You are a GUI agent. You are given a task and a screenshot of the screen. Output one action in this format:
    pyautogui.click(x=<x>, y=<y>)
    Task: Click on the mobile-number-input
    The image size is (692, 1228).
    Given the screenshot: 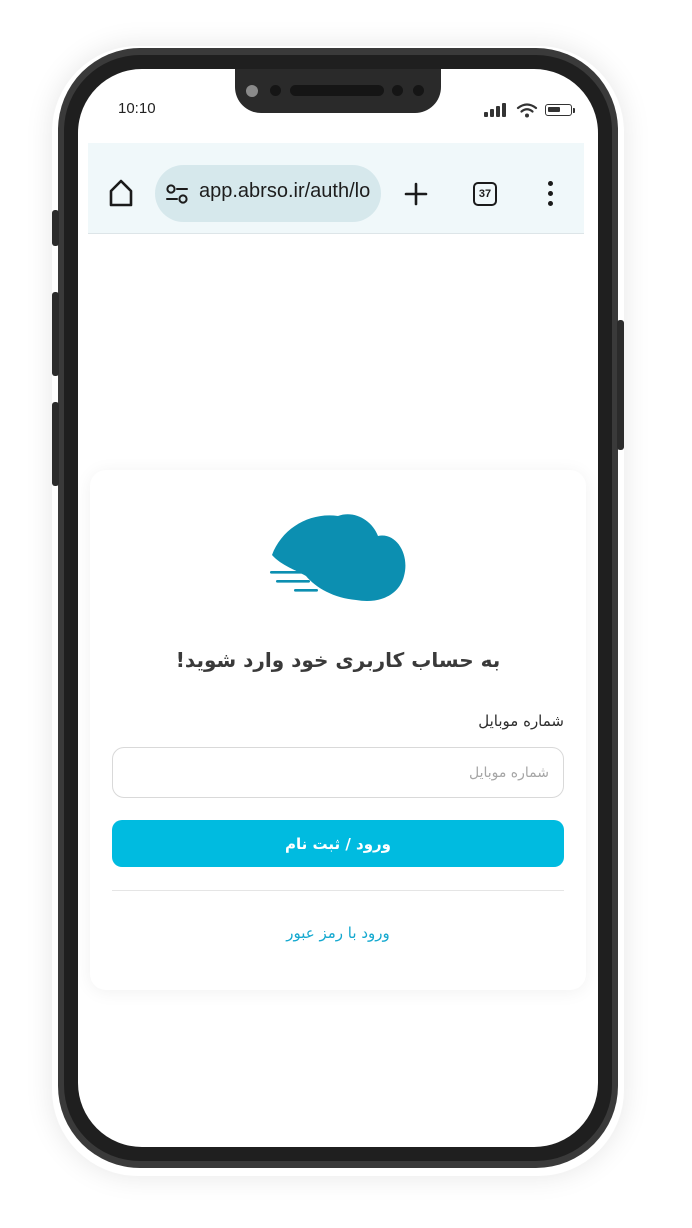 What is the action you would take?
    pyautogui.click(x=338, y=772)
    